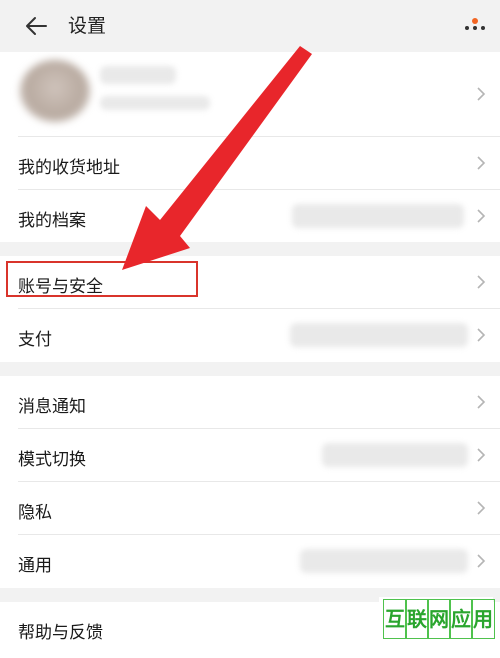 Image resolution: width=500 pixels, height=658 pixels. I want to click on row-label: 帮助与反馈, so click(60, 633).